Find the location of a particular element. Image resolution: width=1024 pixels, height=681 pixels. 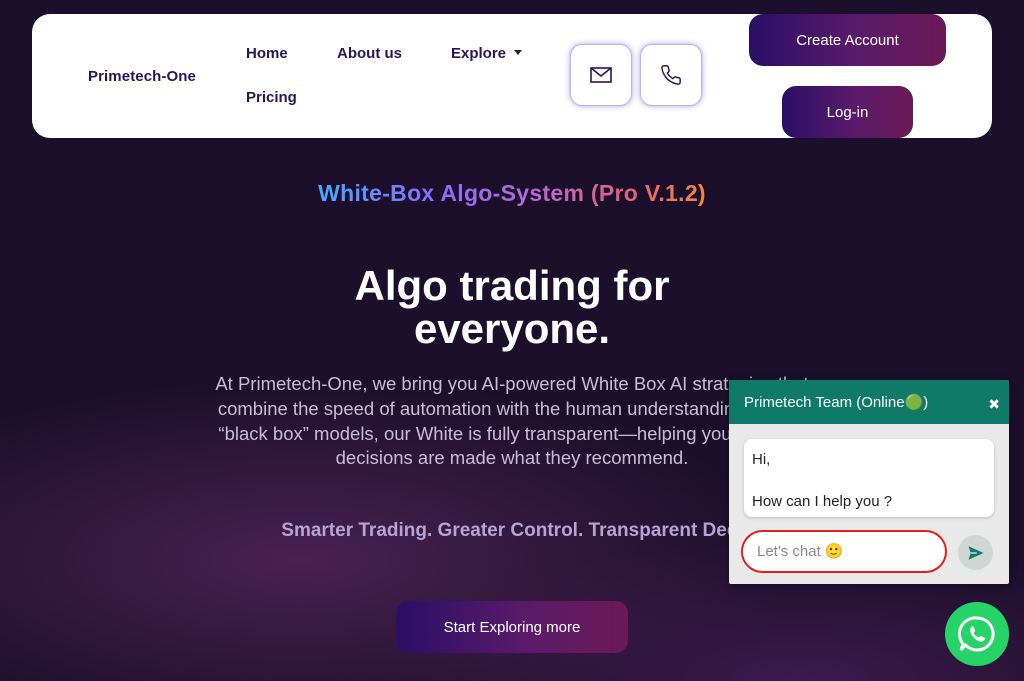

chat-question: How can I help you ? is located at coordinates (822, 501).